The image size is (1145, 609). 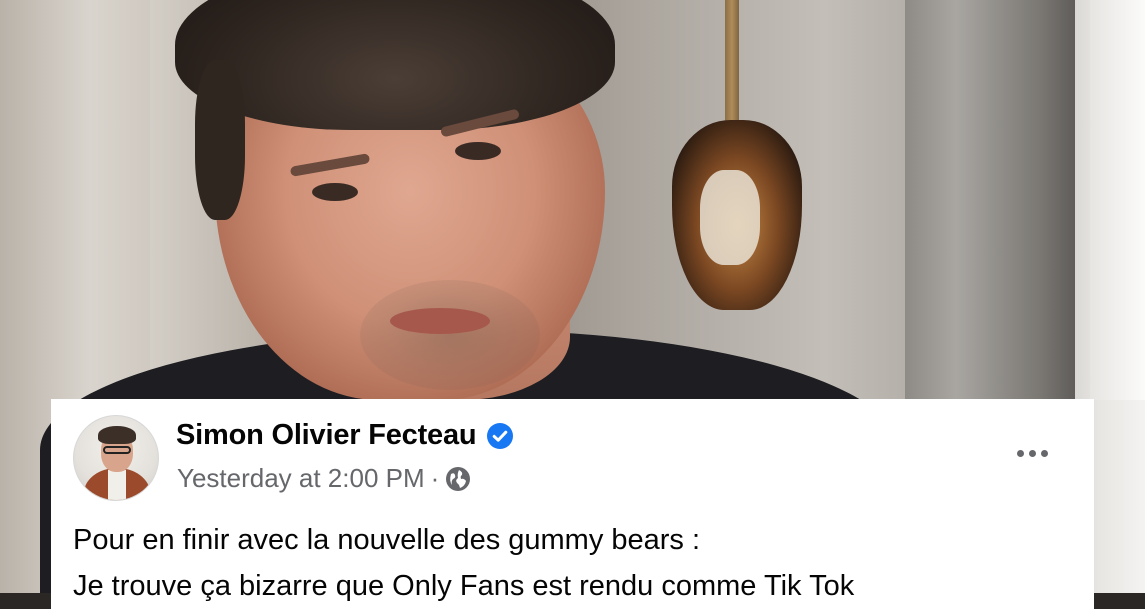 I want to click on author-name-link: Simon Olivier Fecteau, so click(x=326, y=435).